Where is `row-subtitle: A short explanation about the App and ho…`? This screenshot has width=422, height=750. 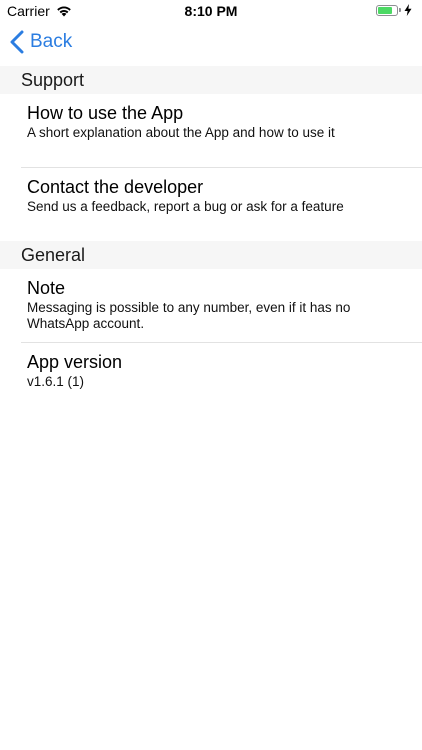
row-subtitle: A short explanation about the App and ho… is located at coordinates (181, 132).